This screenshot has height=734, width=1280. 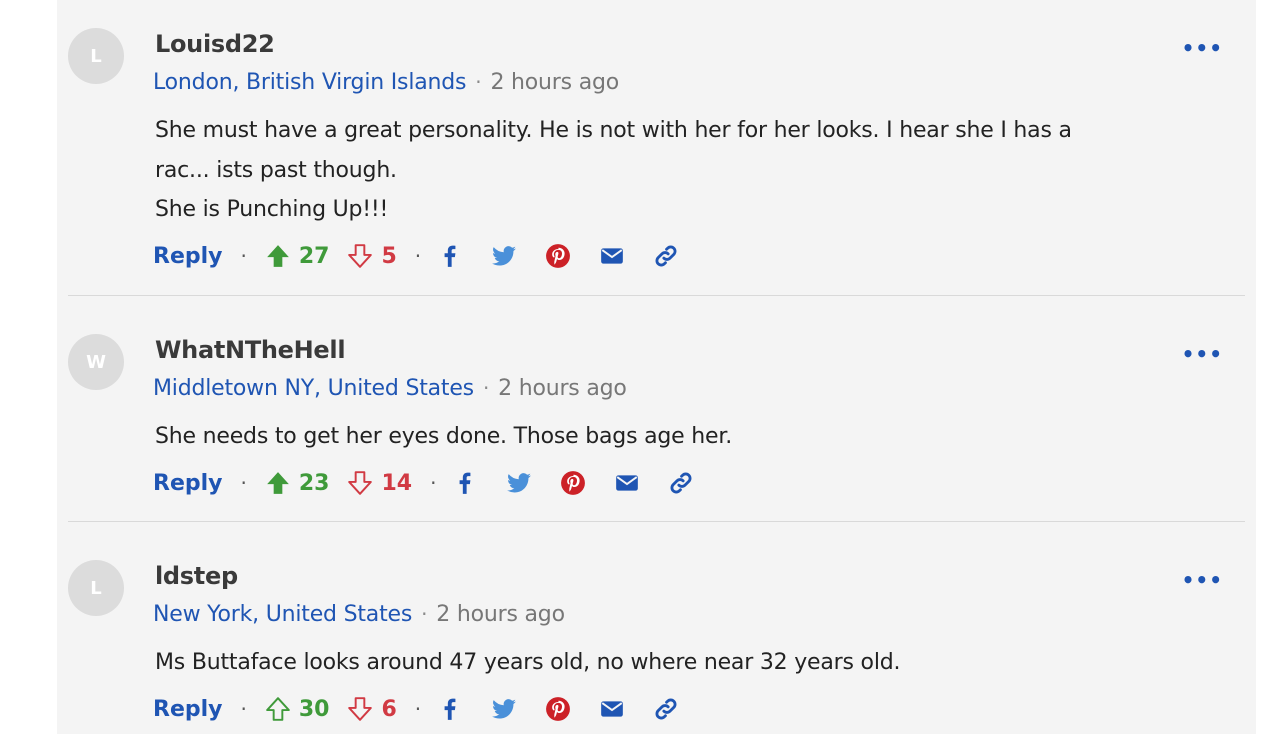 I want to click on downvote-count: 6, so click(x=389, y=709).